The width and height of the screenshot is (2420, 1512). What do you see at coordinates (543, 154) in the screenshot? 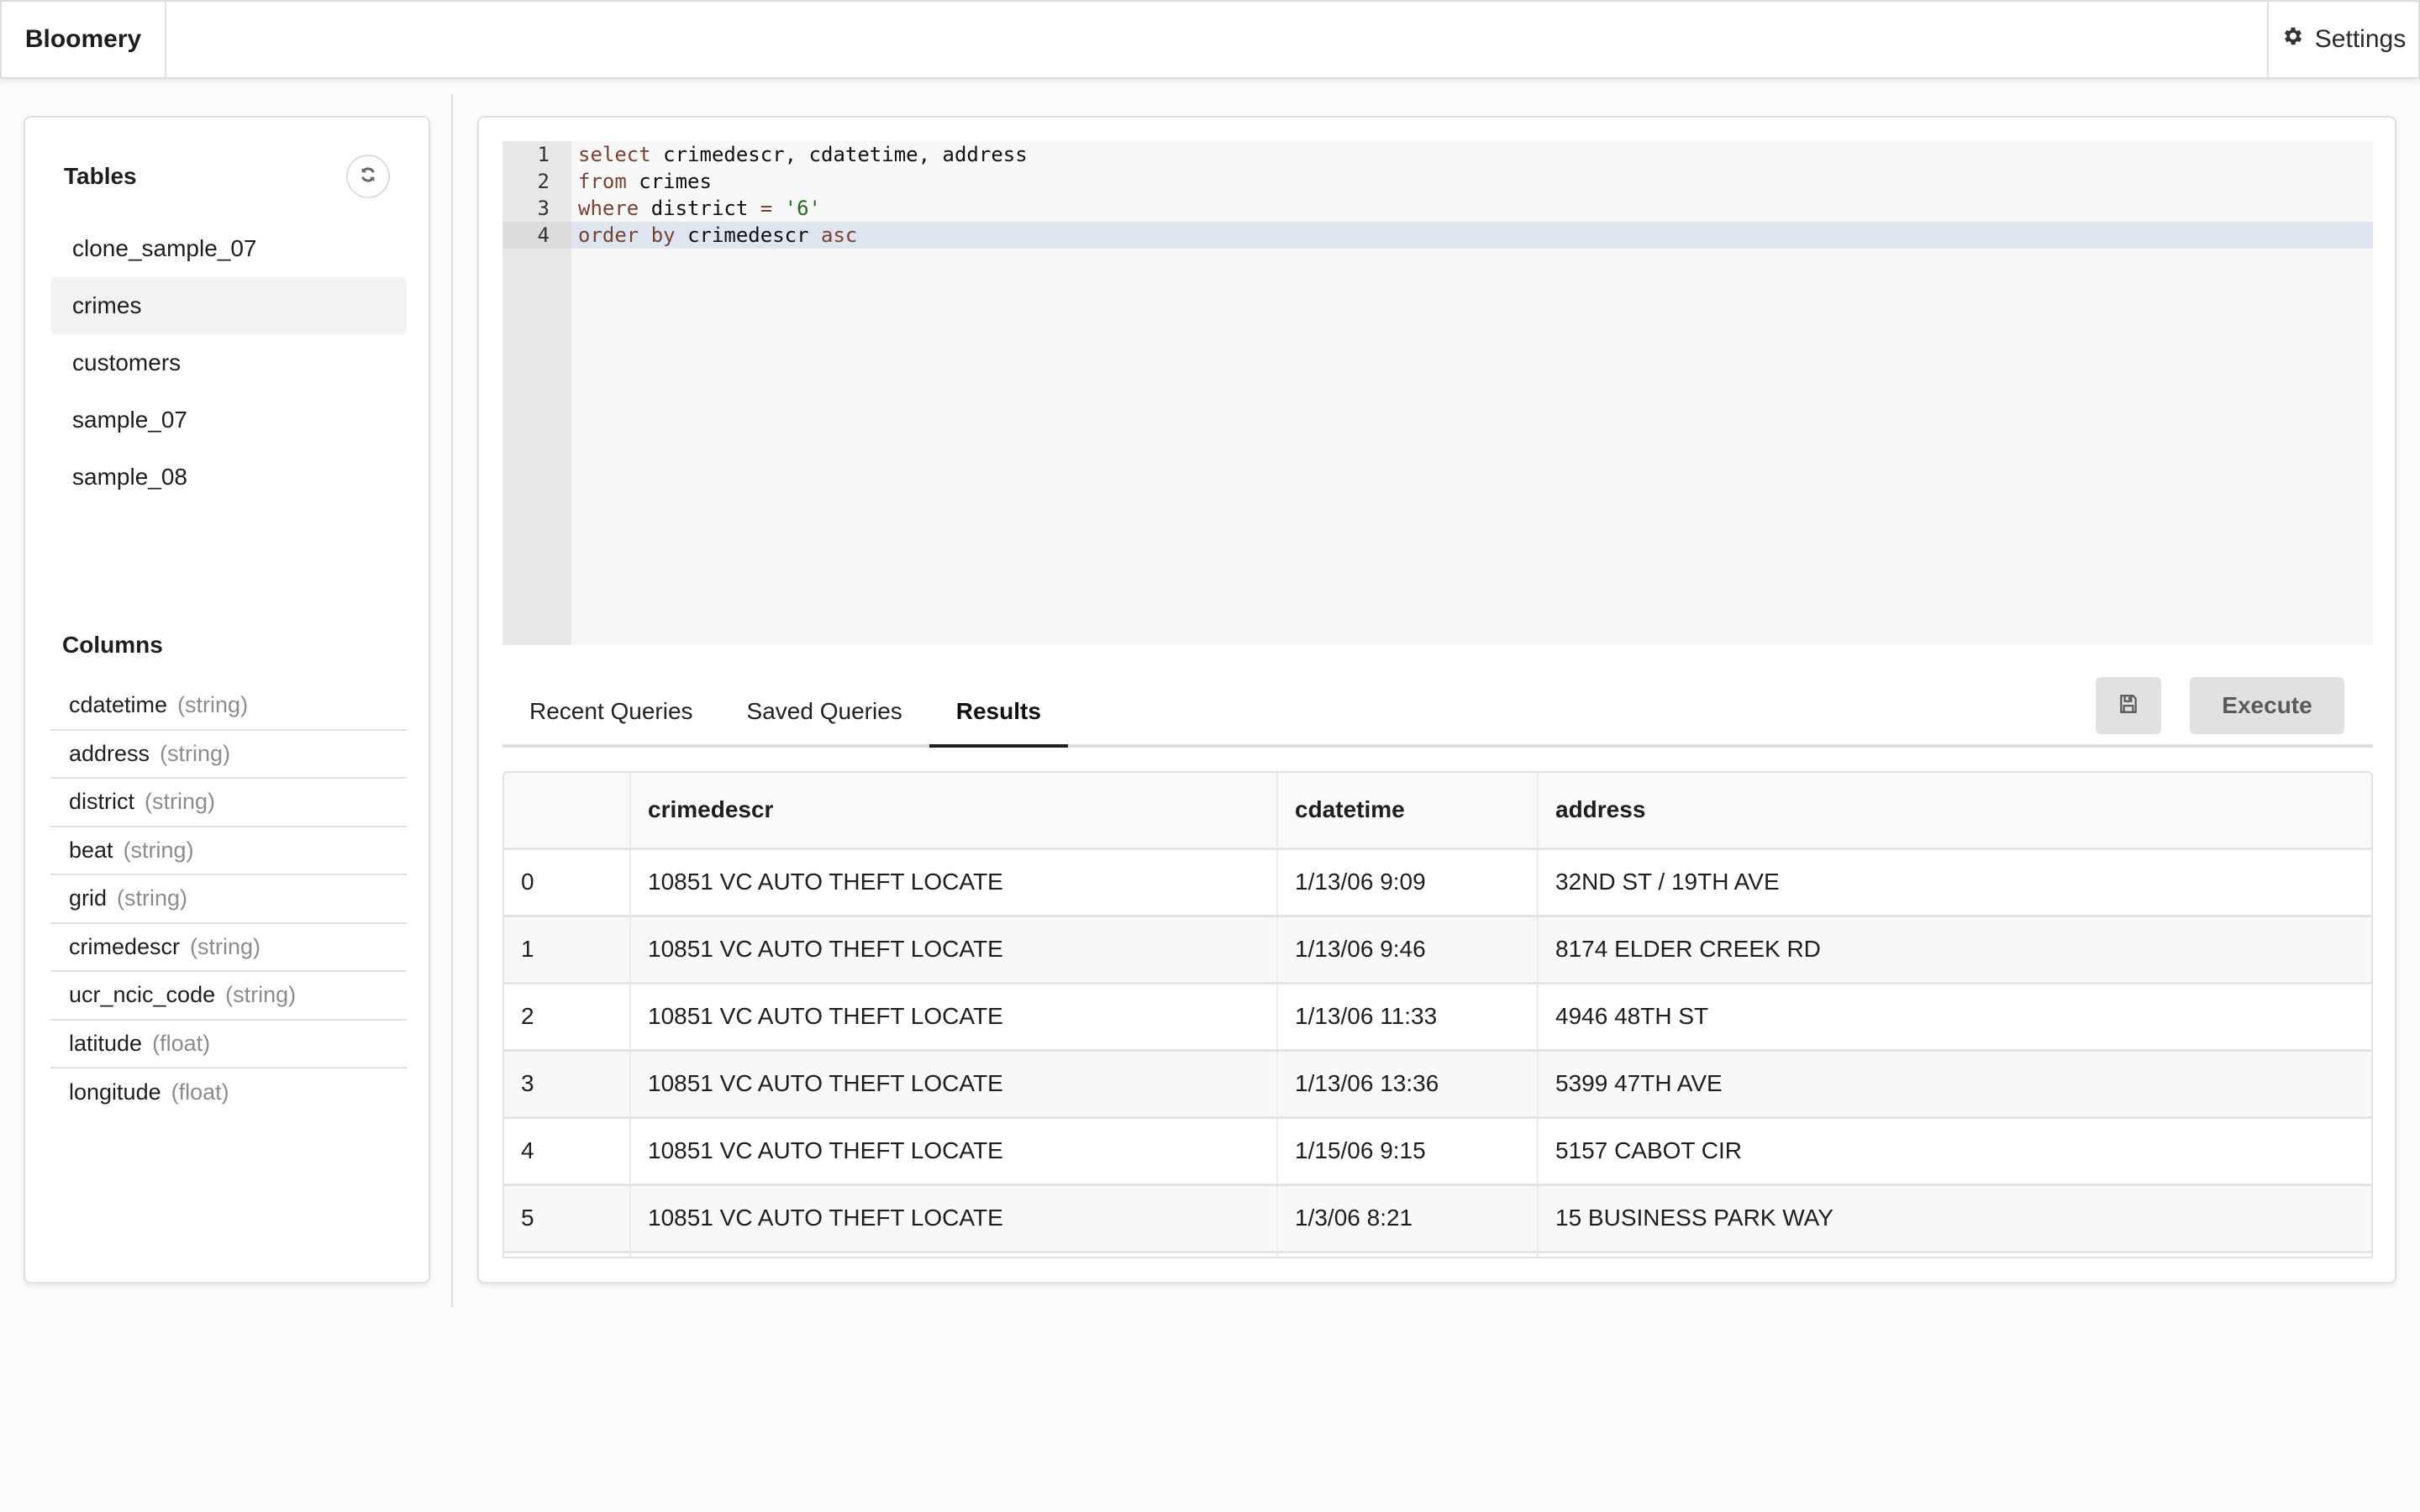
I see `line-number: 1` at bounding box center [543, 154].